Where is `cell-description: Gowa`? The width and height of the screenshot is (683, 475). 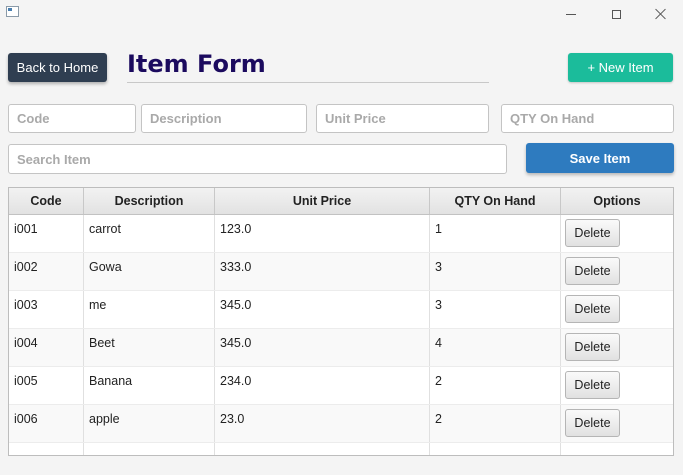 cell-description: Gowa is located at coordinates (149, 271).